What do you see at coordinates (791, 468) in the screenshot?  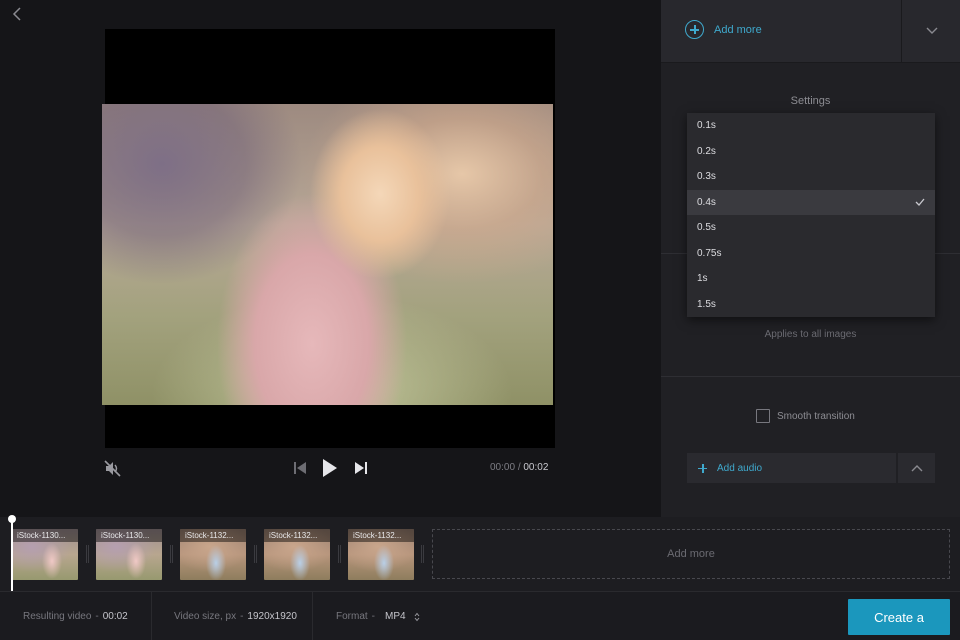 I see `add-audio-button: Add audio` at bounding box center [791, 468].